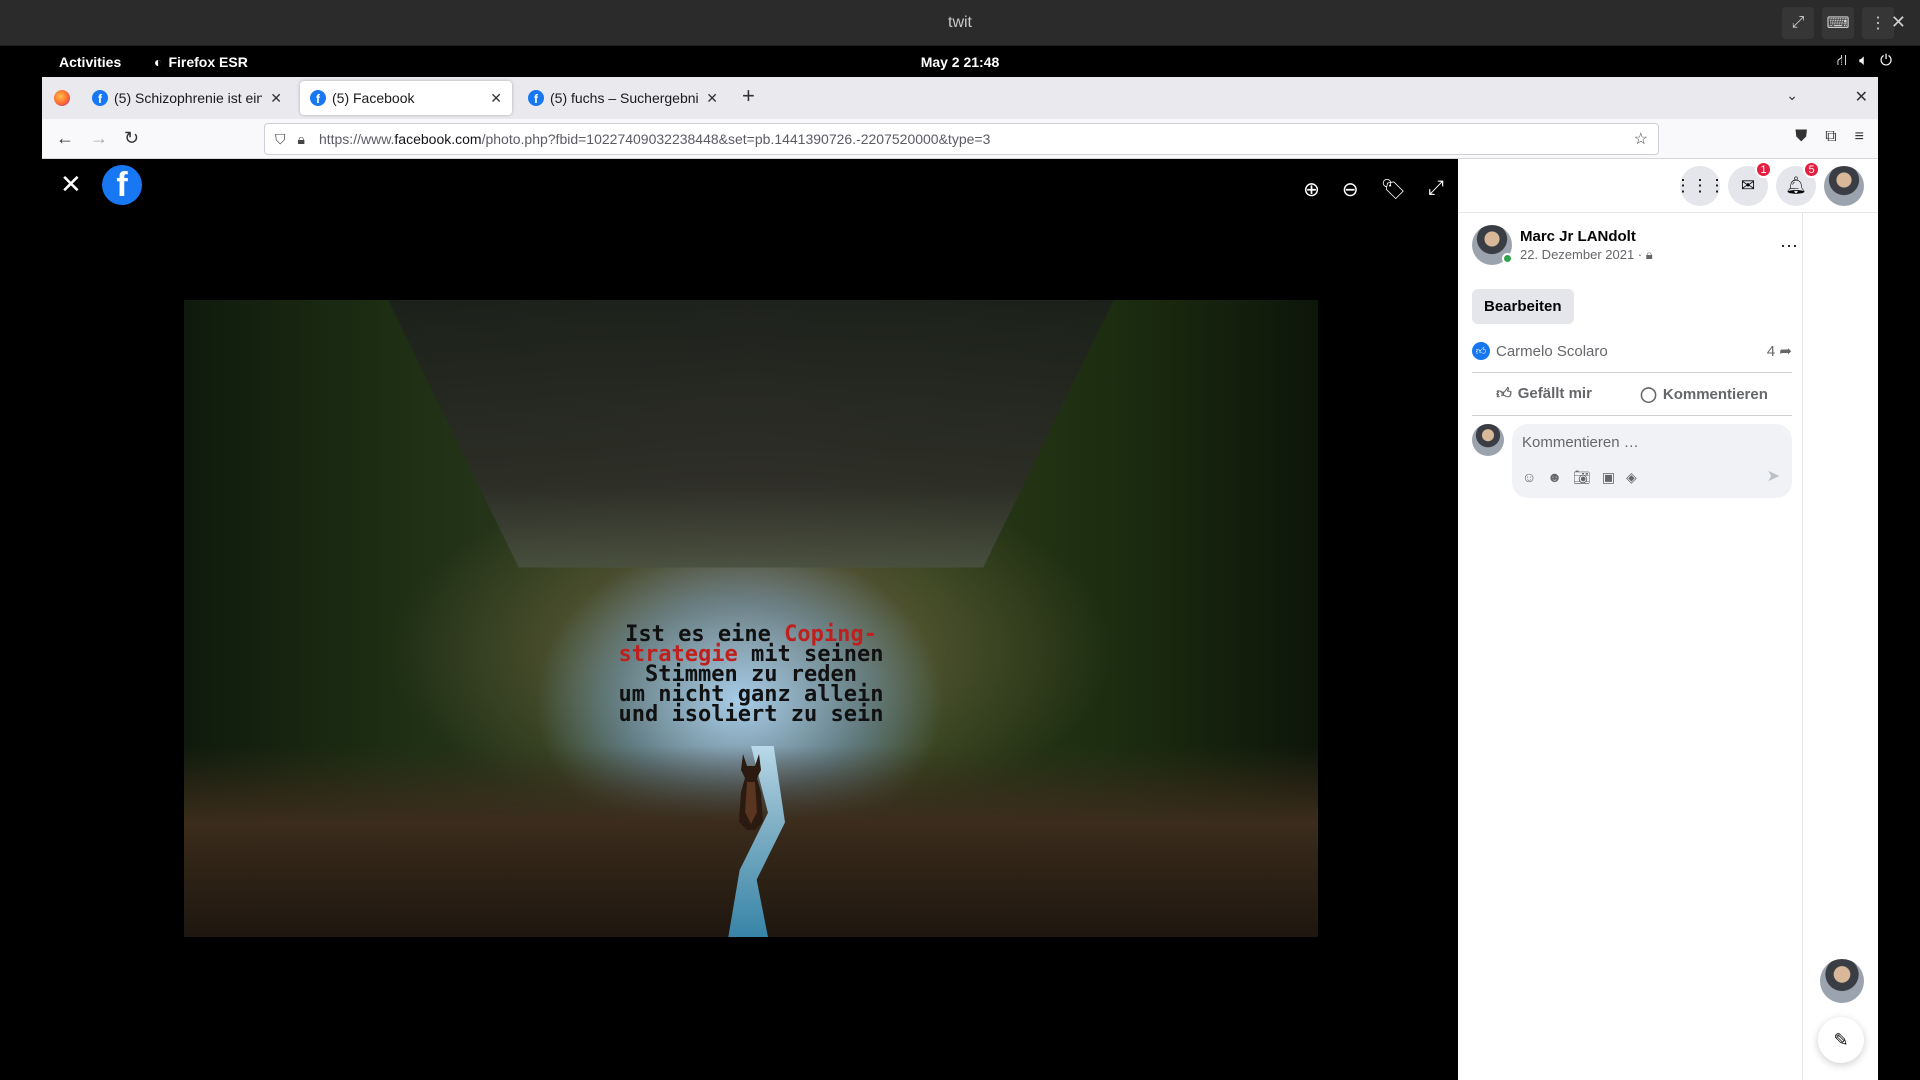 This screenshot has height=1080, width=1920. What do you see at coordinates (1700, 186) in the screenshot?
I see `menu-grid-icon: ⋮⋮⋮` at bounding box center [1700, 186].